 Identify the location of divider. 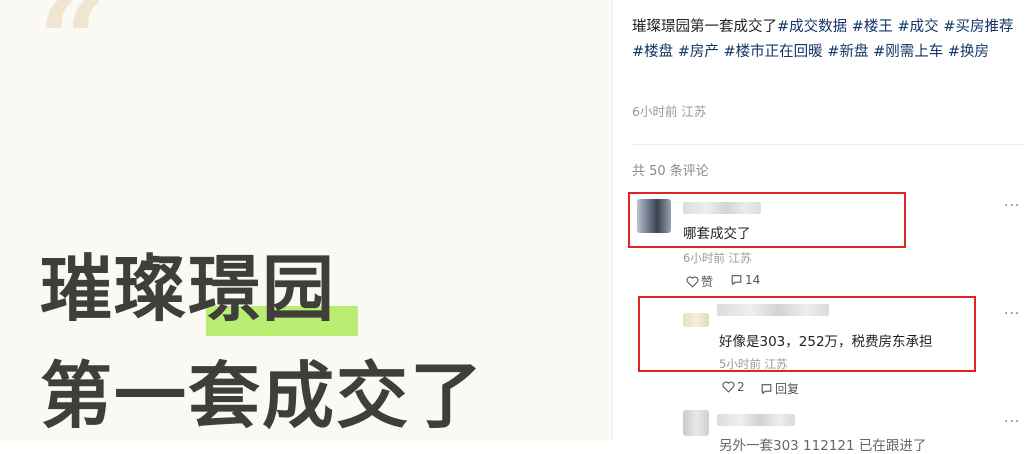
(612, 220).